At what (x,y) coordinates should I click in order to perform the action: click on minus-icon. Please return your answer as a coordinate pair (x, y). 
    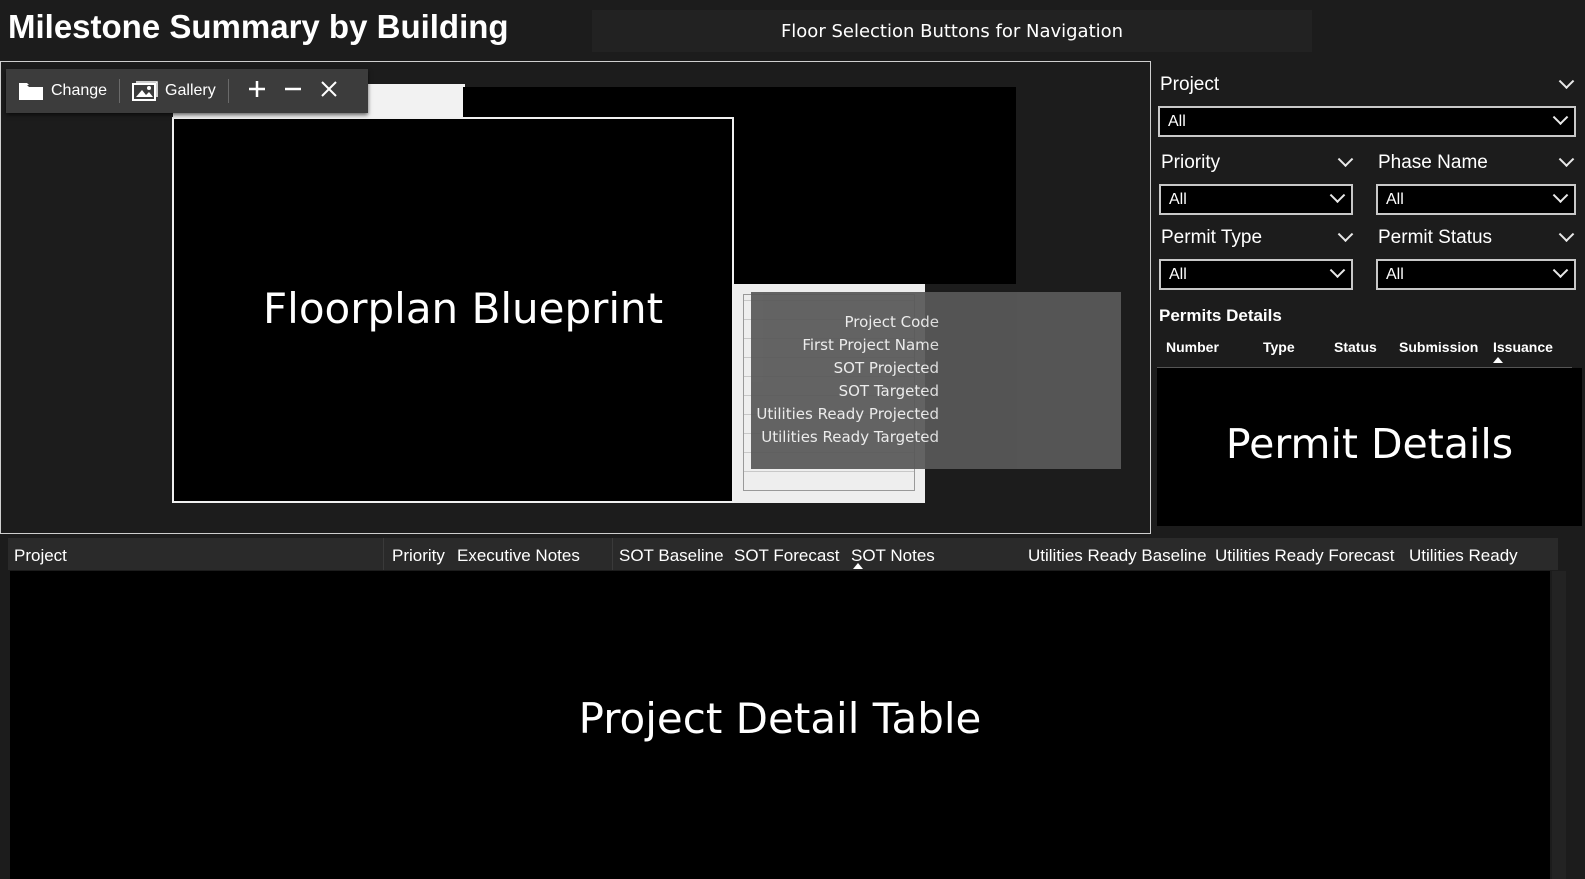
    Looking at the image, I should click on (293, 91).